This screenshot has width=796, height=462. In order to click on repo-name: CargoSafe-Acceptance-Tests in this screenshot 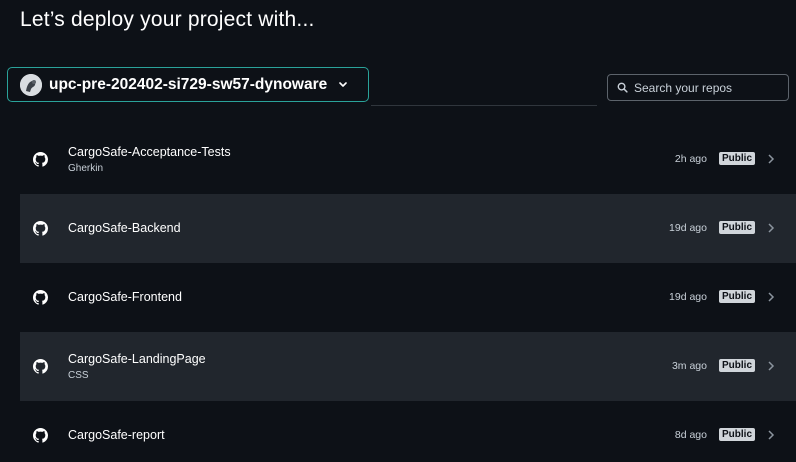, I will do `click(149, 151)`.